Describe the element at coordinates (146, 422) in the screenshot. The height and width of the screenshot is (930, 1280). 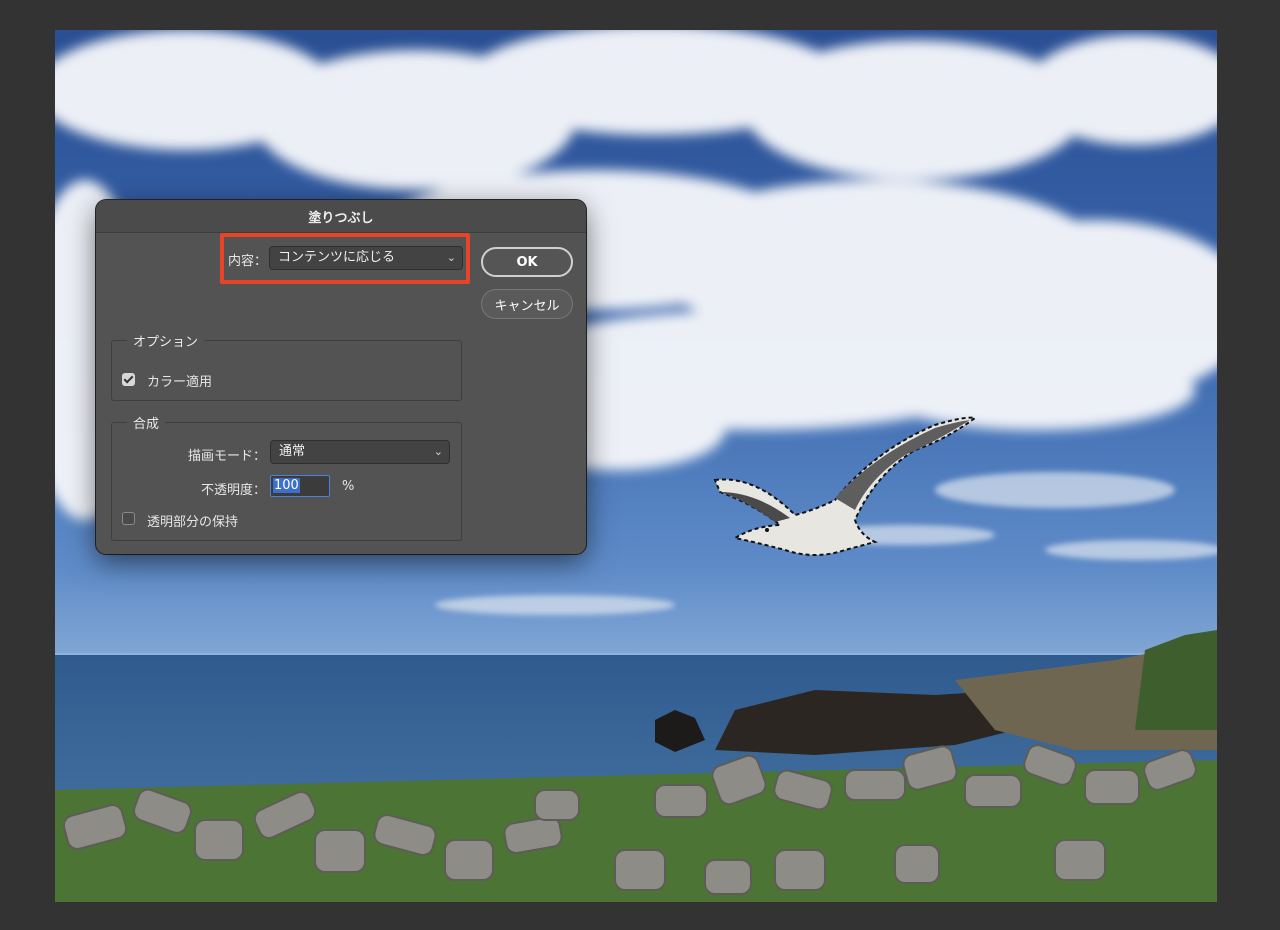
I see `blend-group-title: 合成` at that location.